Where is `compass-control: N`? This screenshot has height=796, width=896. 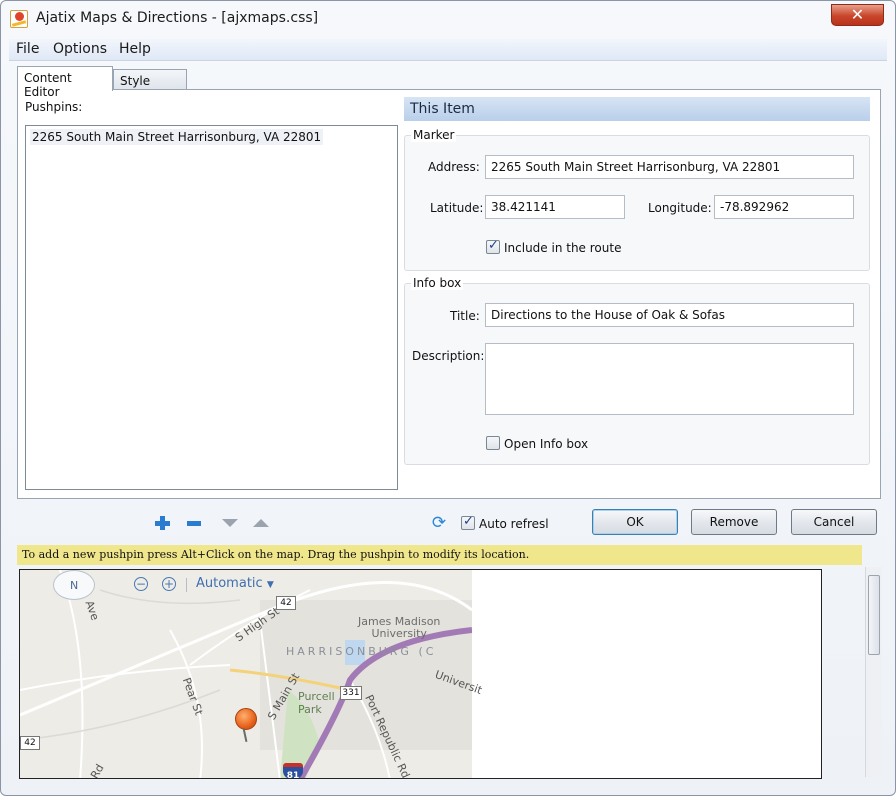 compass-control: N is located at coordinates (74, 585).